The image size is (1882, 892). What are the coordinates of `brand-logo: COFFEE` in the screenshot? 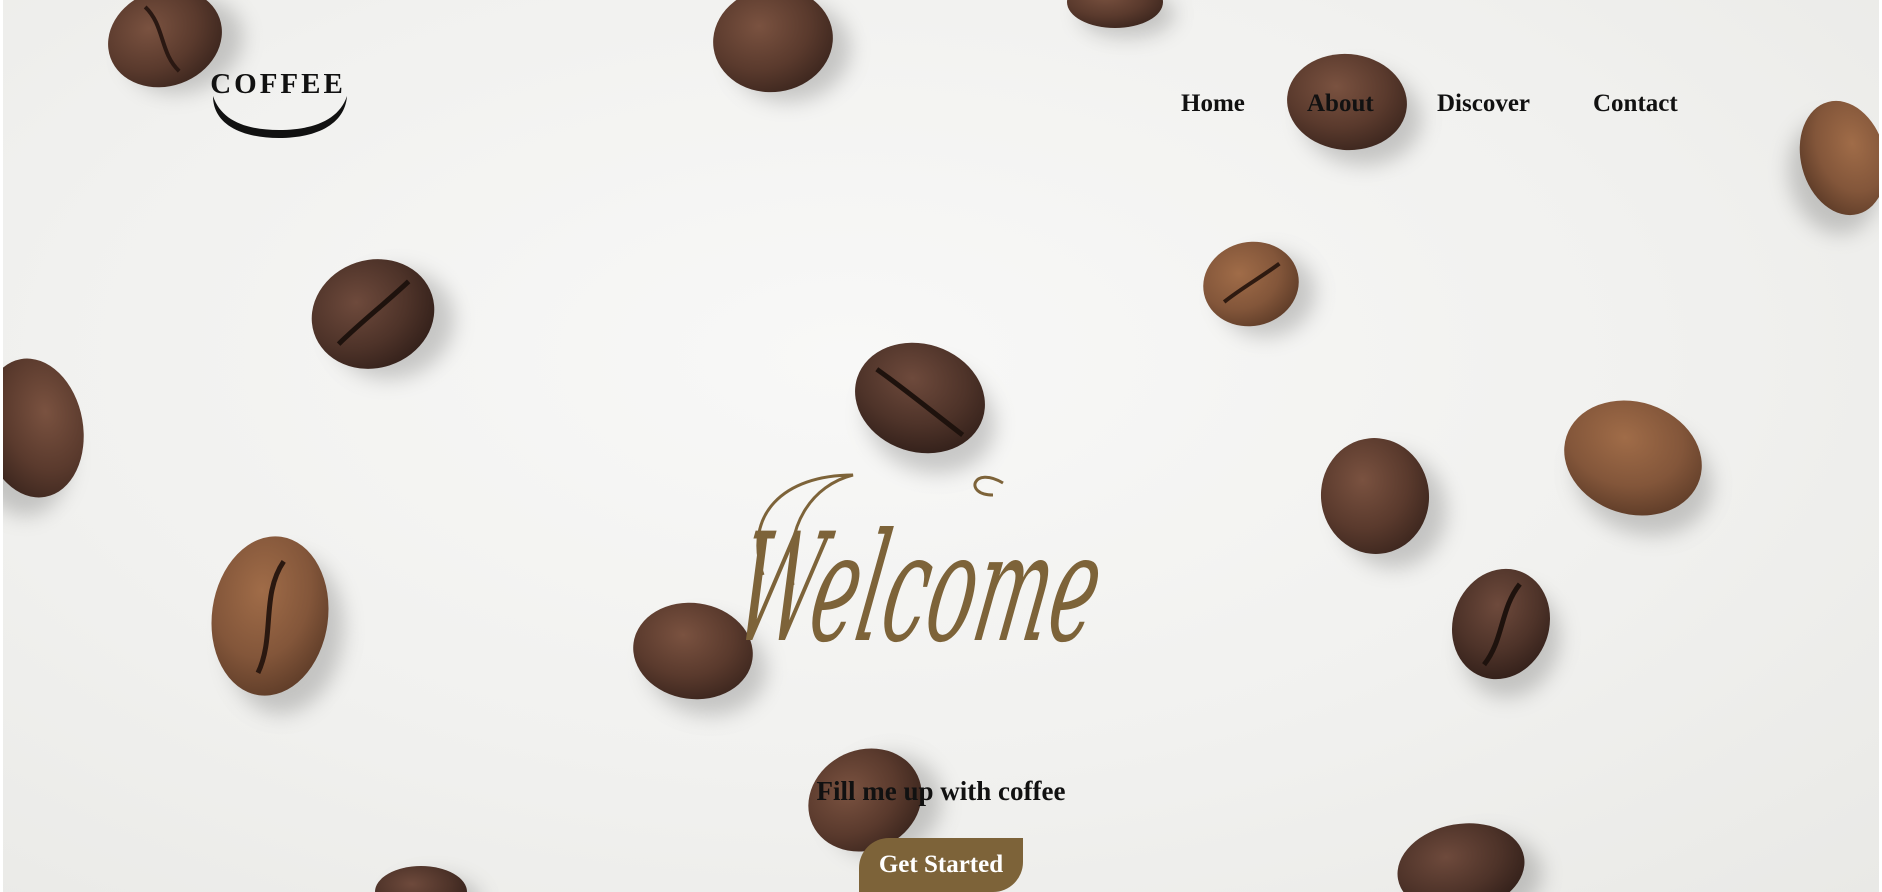 It's located at (278, 106).